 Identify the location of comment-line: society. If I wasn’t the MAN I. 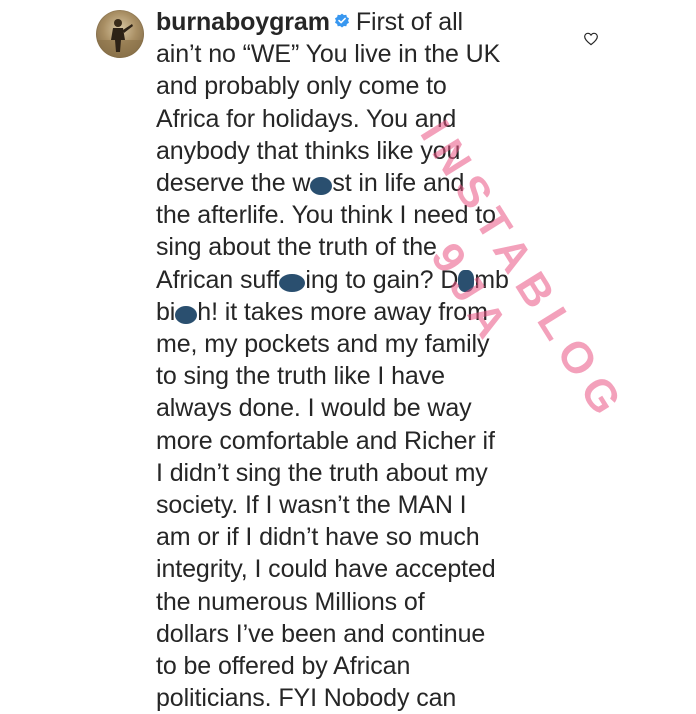
(311, 505).